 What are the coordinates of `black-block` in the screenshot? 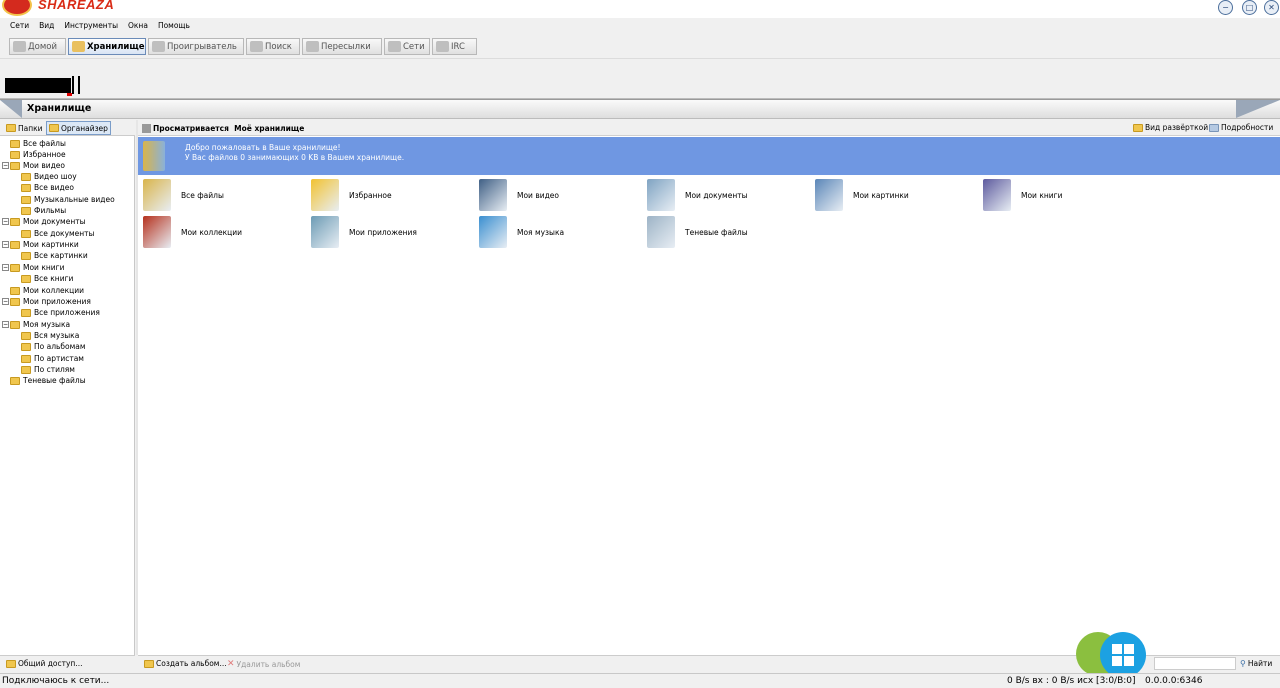 It's located at (38, 85).